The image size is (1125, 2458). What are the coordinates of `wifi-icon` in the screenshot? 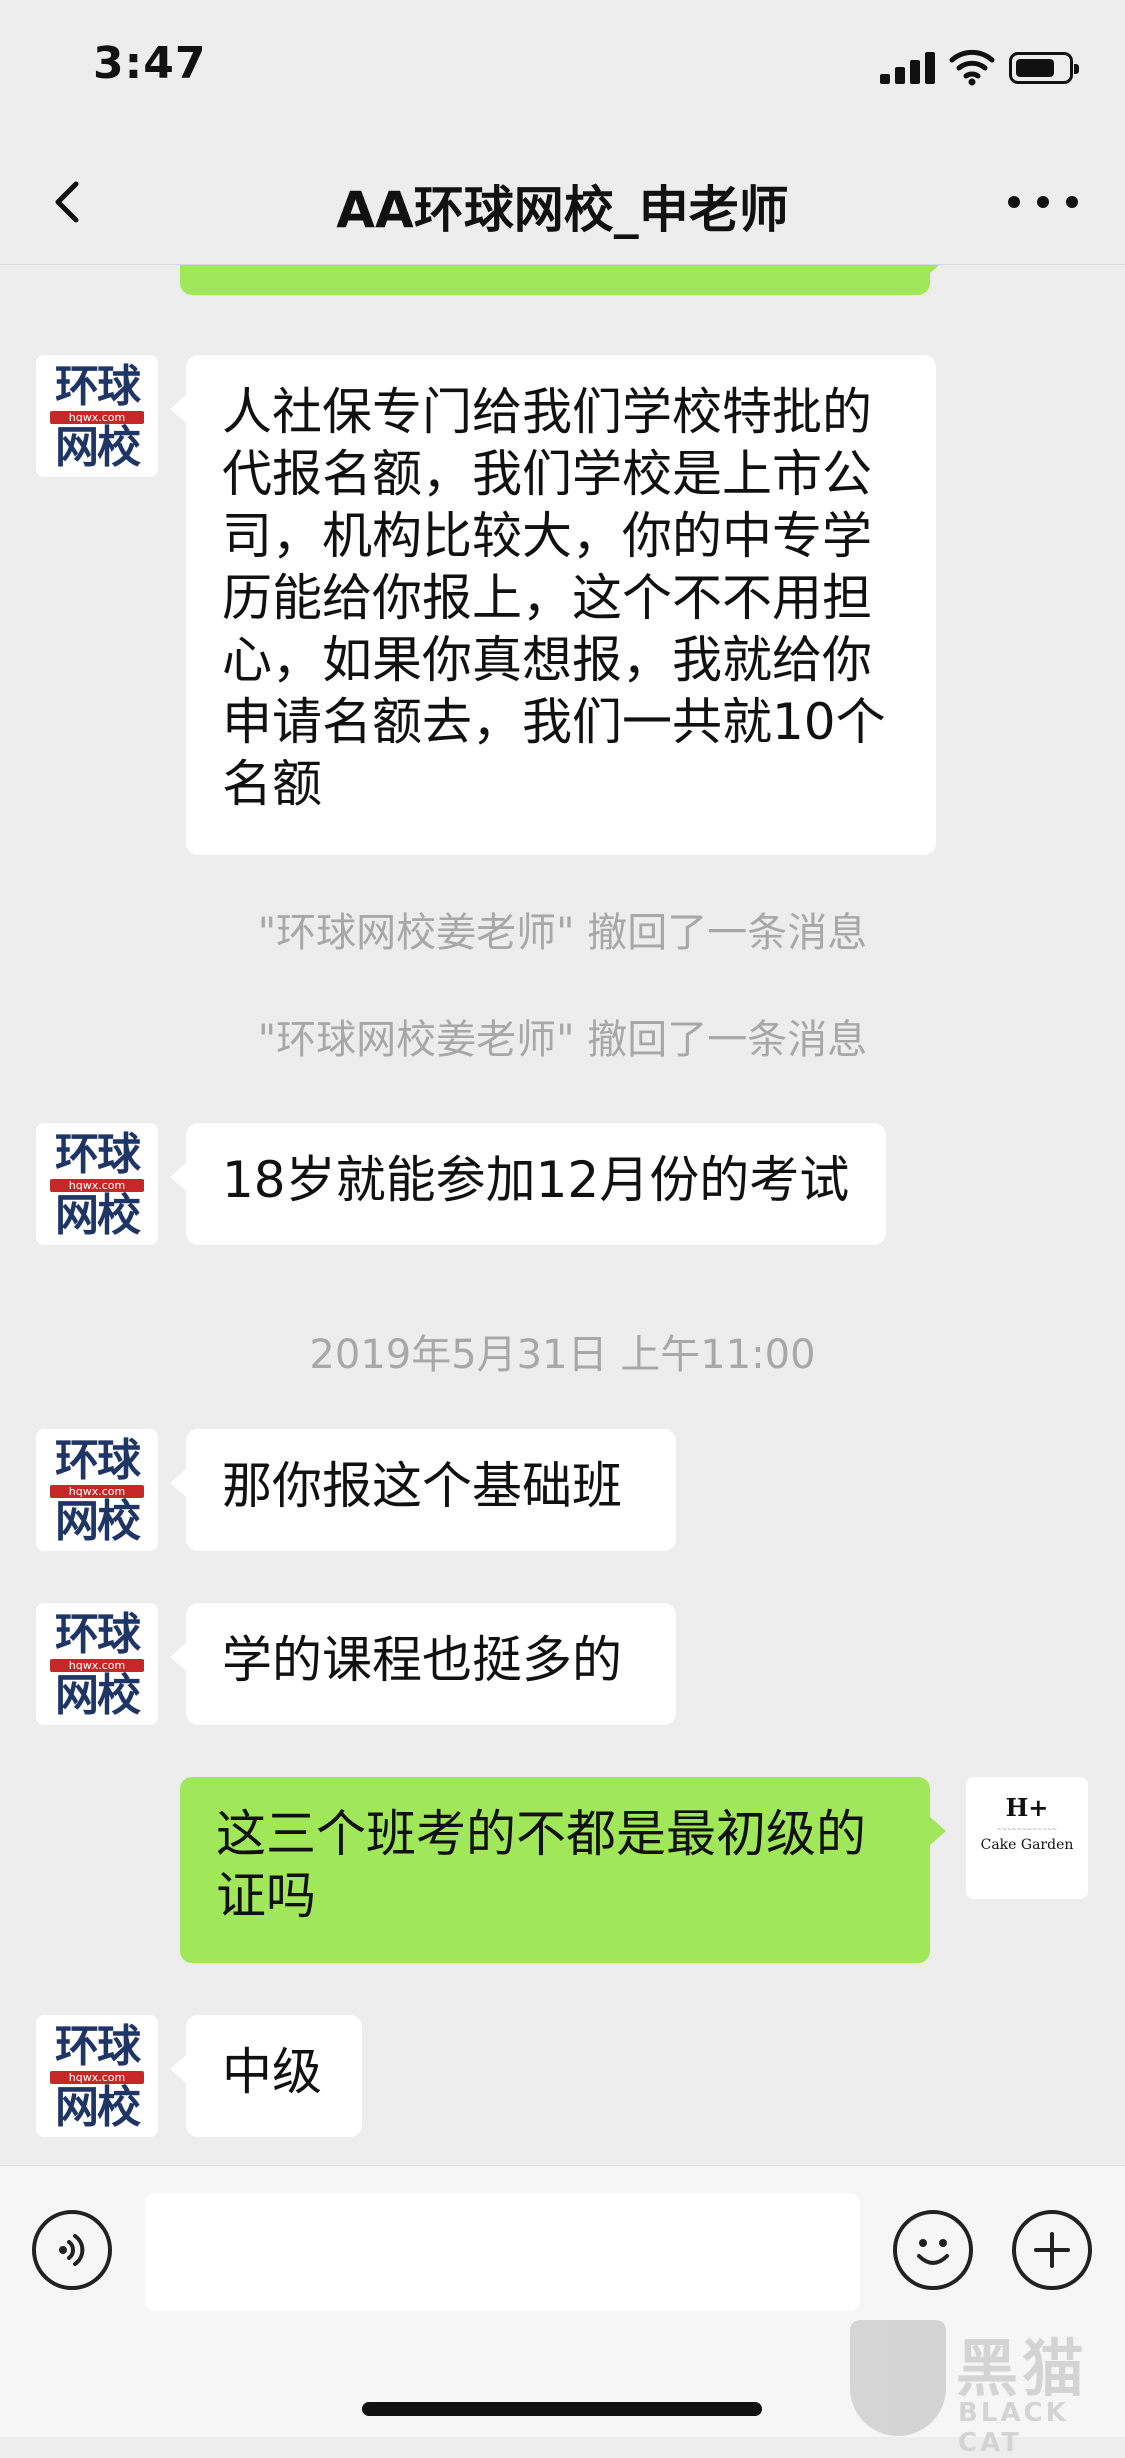 It's located at (972, 67).